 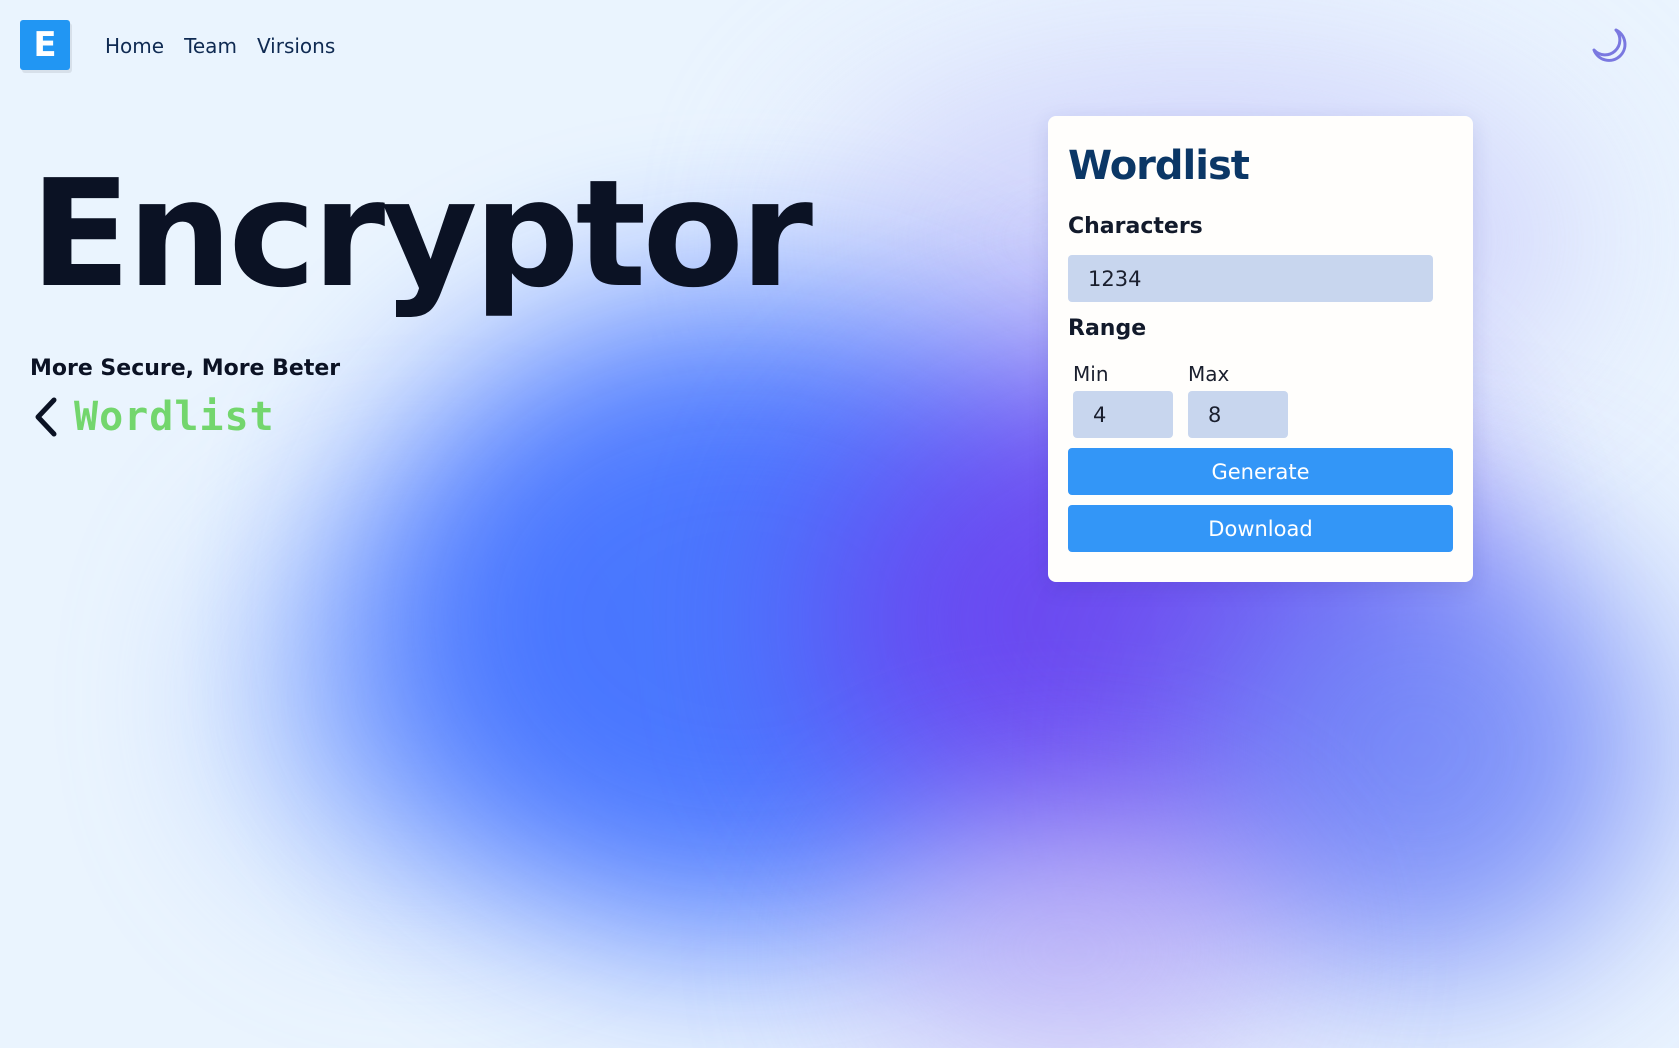 What do you see at coordinates (185, 368) in the screenshot?
I see `hero-subtitle: More Secure, More Beter` at bounding box center [185, 368].